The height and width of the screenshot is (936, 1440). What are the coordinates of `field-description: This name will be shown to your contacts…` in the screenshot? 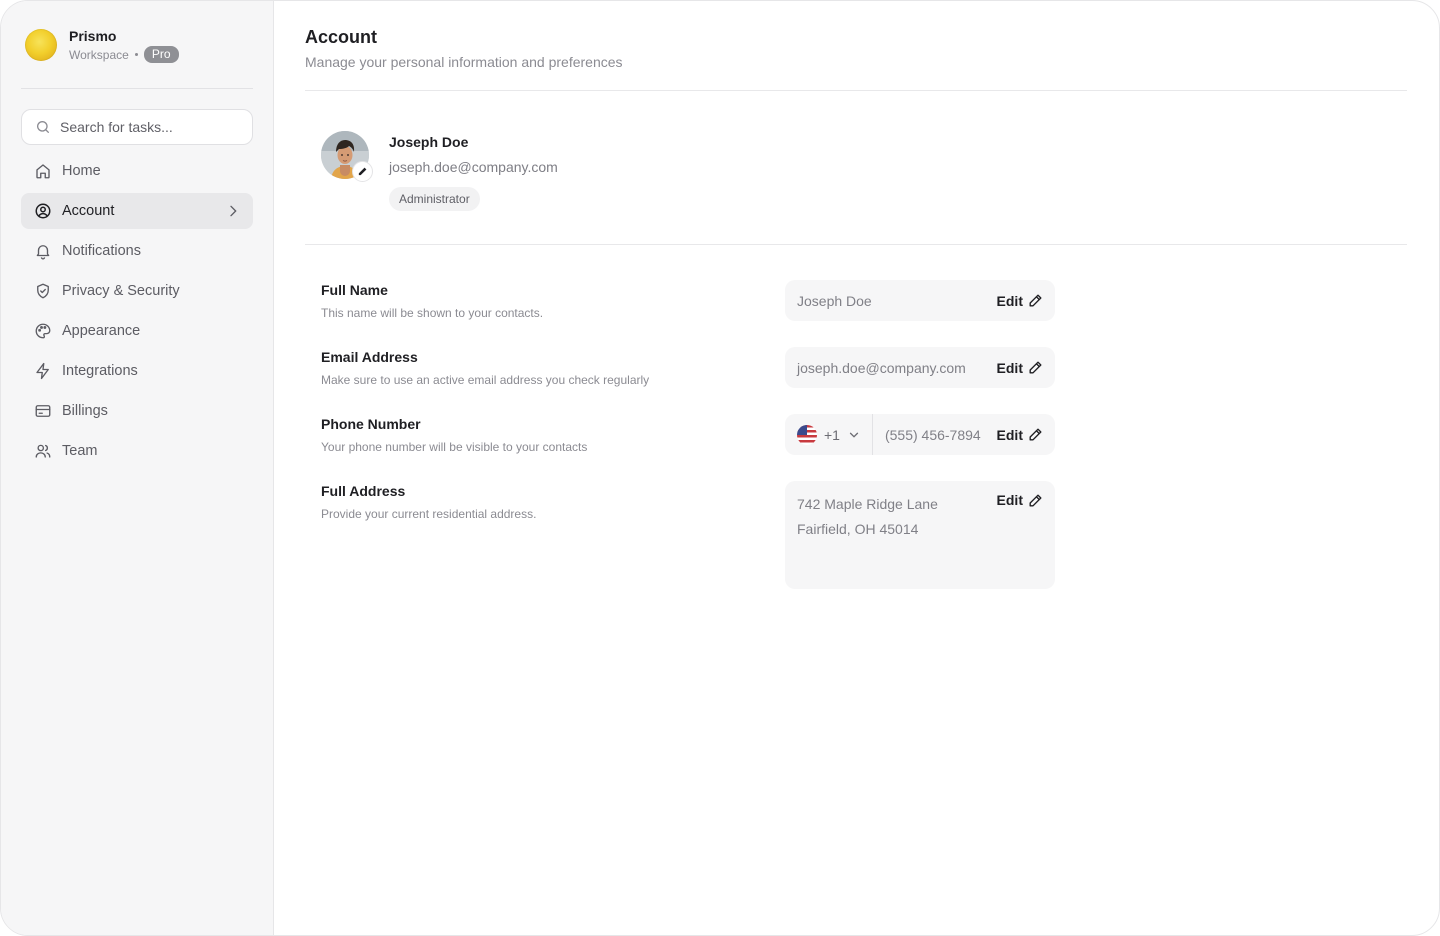 It's located at (432, 313).